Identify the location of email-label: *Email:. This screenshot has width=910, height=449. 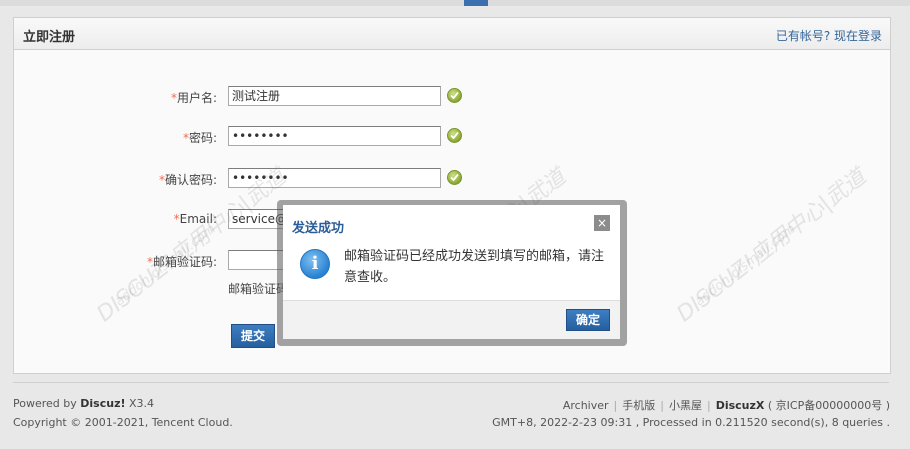
(195, 219).